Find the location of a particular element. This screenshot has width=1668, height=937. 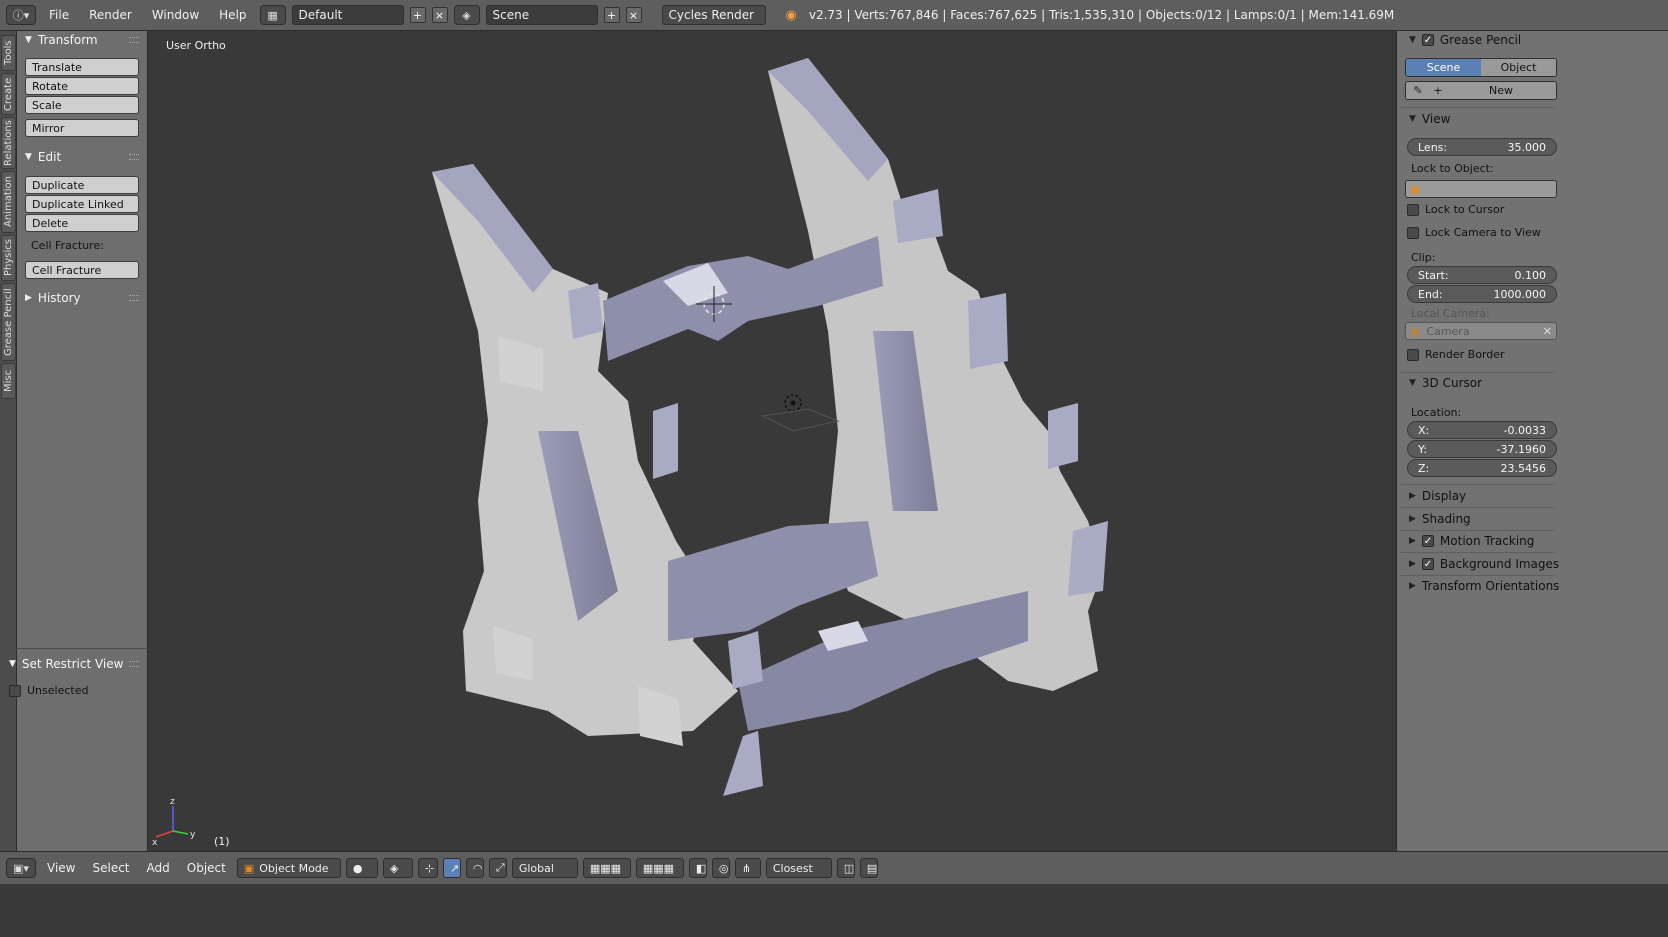

viewport-shading-select: ● is located at coordinates (361, 868).